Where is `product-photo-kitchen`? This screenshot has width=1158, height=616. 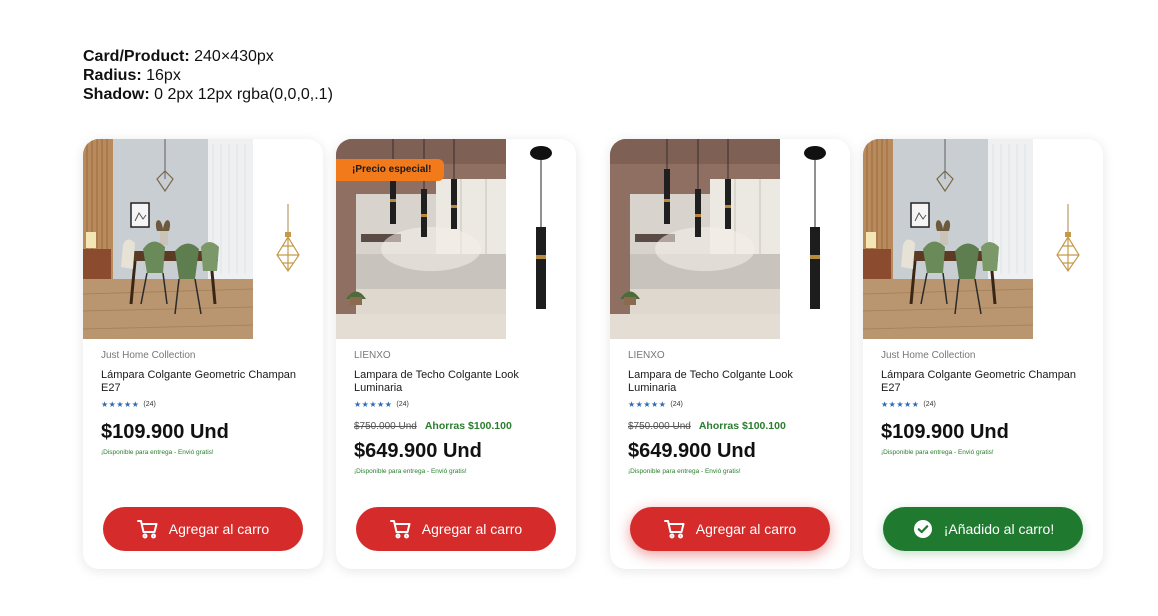 product-photo-kitchen is located at coordinates (695, 239).